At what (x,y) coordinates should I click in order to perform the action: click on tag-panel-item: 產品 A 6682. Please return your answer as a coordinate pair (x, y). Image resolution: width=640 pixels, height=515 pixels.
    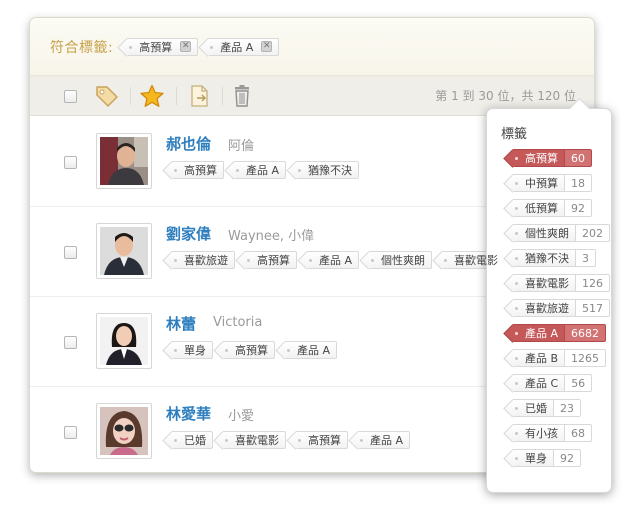
    Looking at the image, I should click on (558, 333).